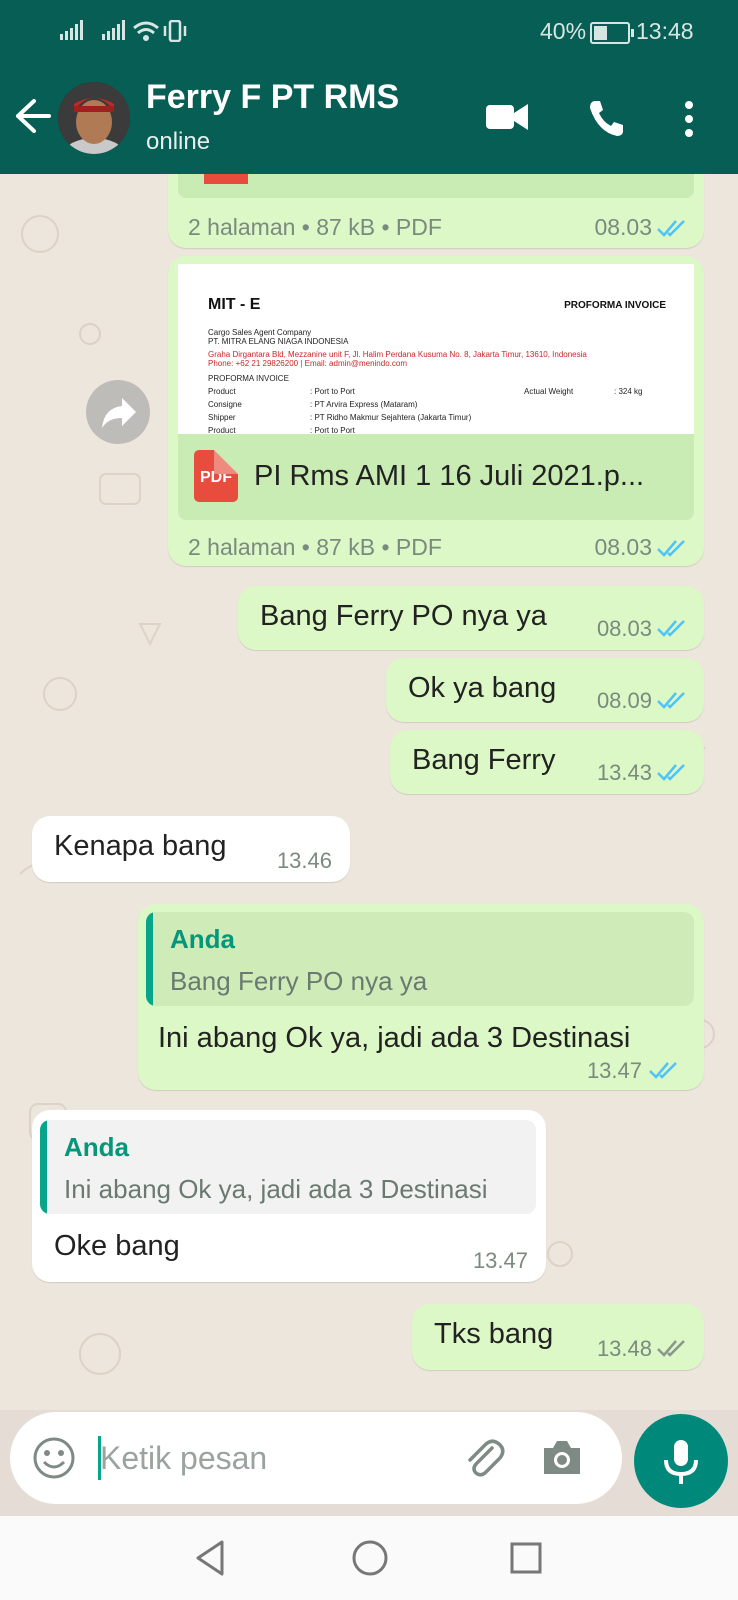 Image resolution: width=738 pixels, height=1600 pixels. What do you see at coordinates (563, 31) in the screenshot?
I see `battery-percent: 40%` at bounding box center [563, 31].